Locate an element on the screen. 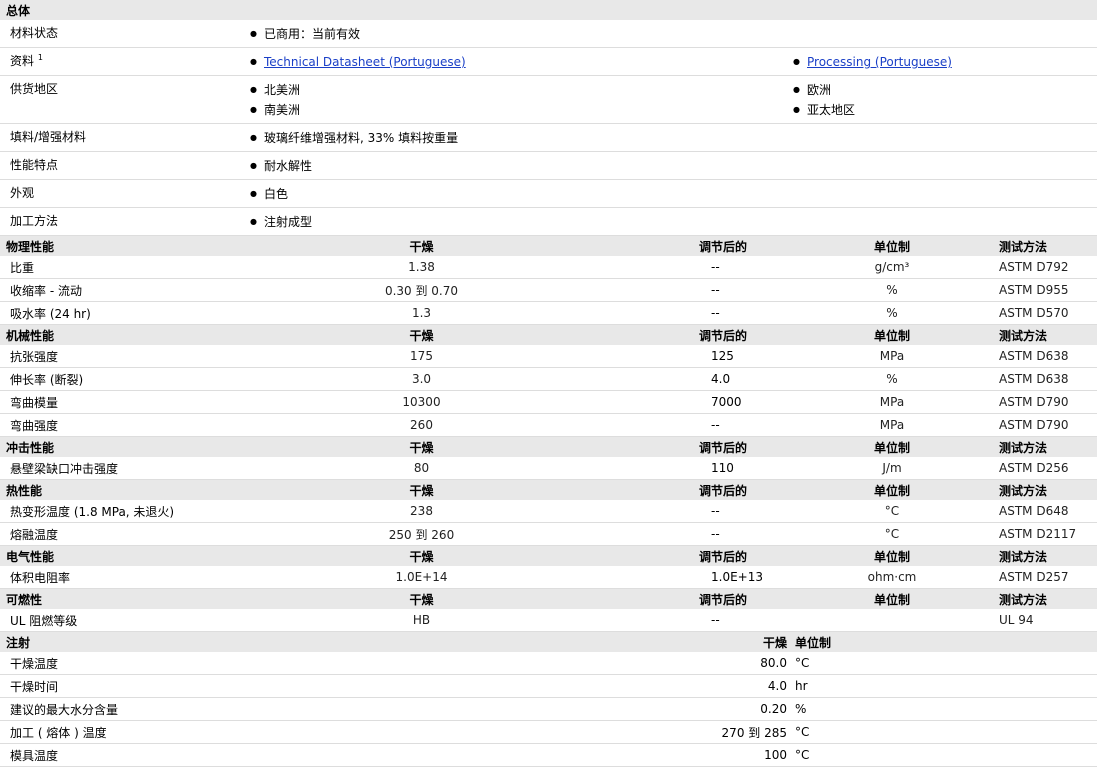 Image resolution: width=1097 pixels, height=767 pixels. property-row: 伸长率 (断裂) 3.0 4.0% ASTM D638 is located at coordinates (548, 379).